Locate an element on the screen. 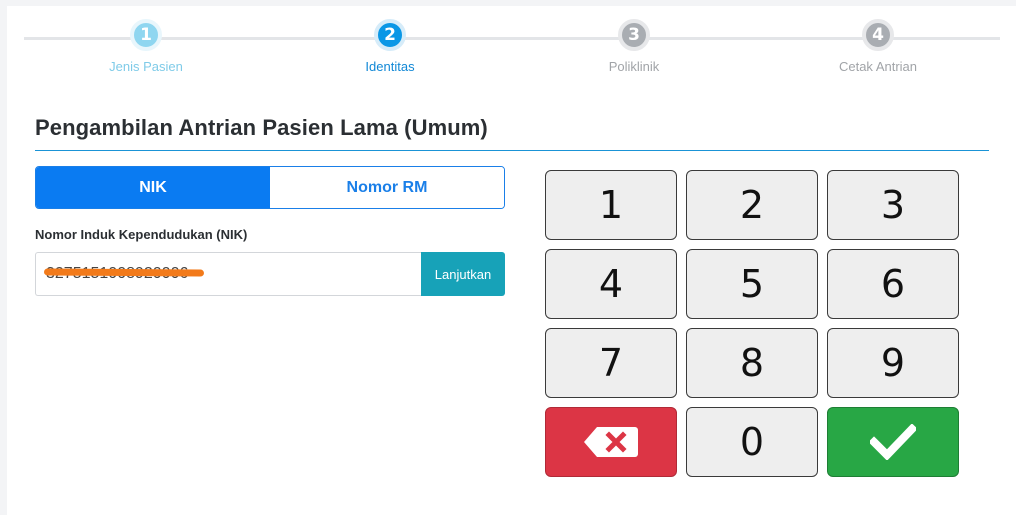 This screenshot has height=515, width=1016. backspace-x-icon is located at coordinates (611, 442).